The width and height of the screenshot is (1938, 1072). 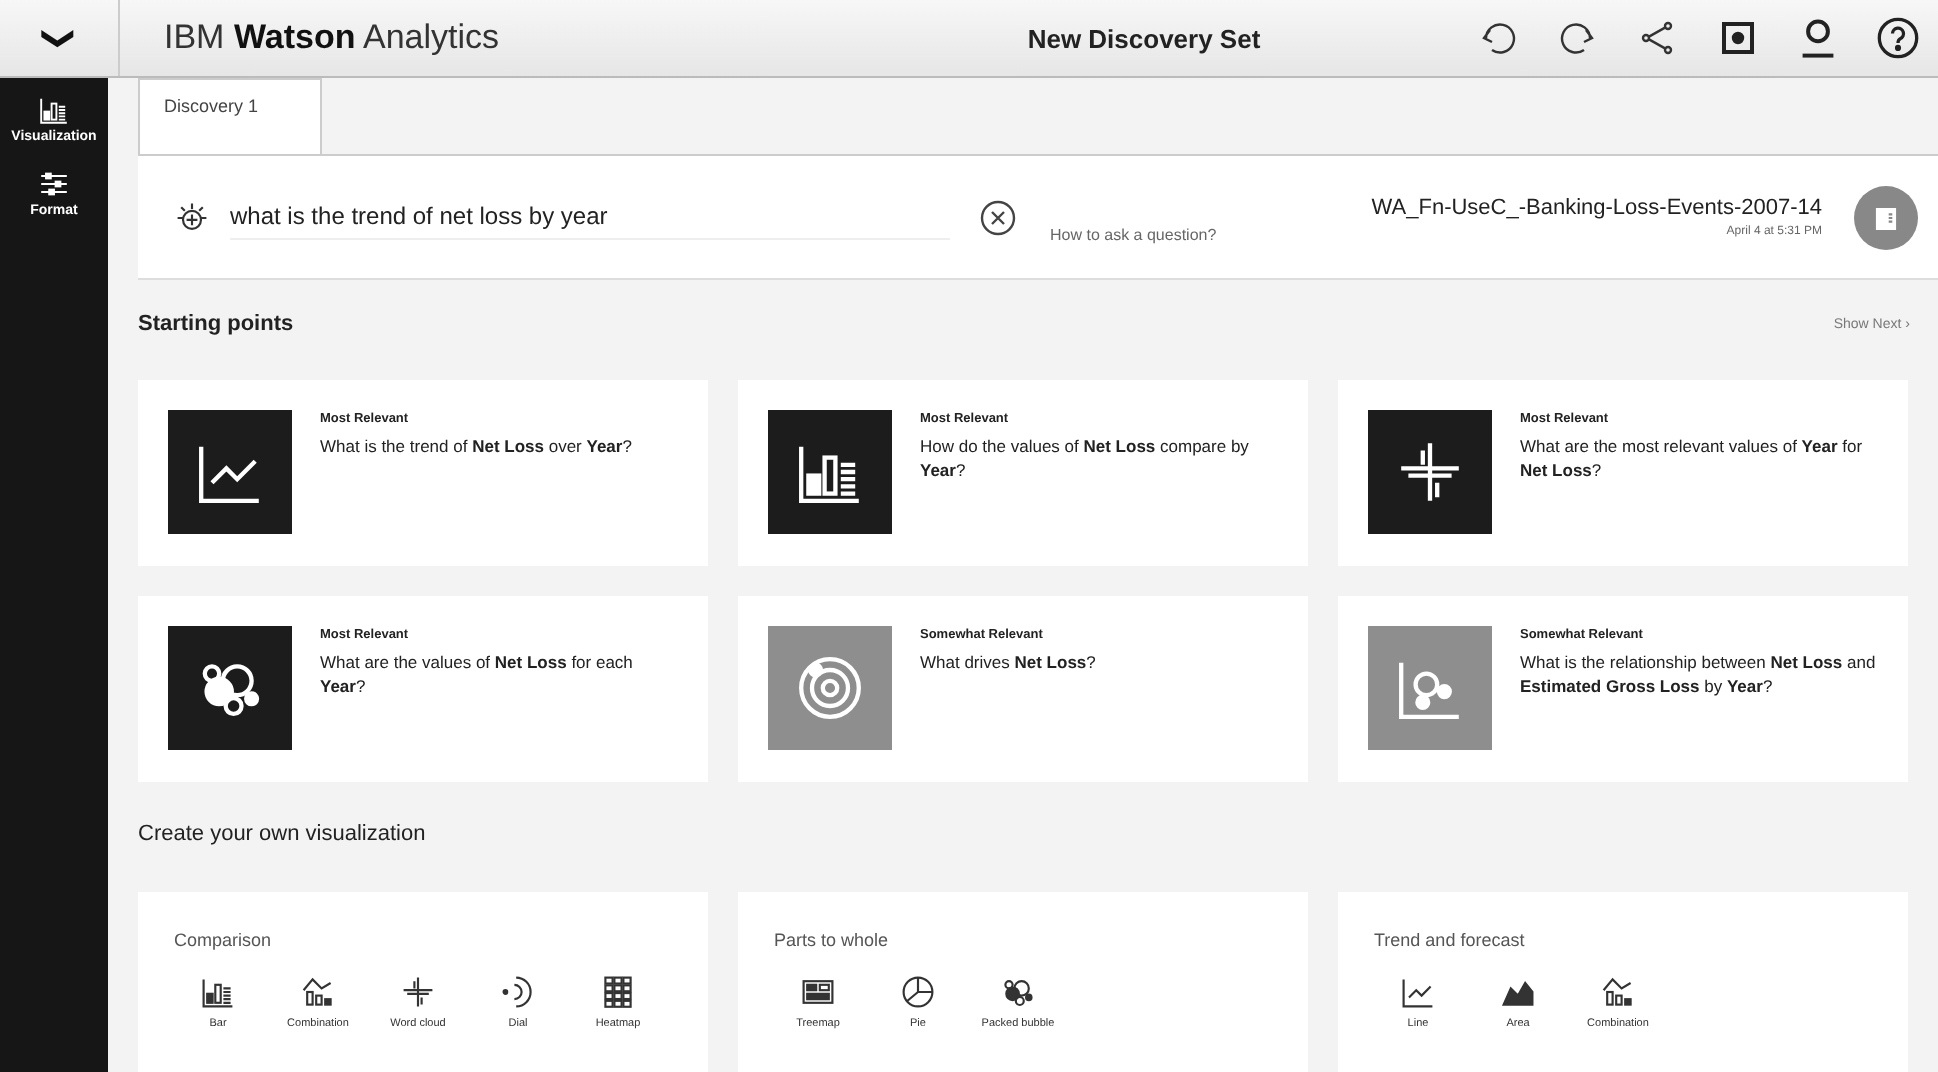 What do you see at coordinates (618, 992) in the screenshot?
I see `heatmap-chart-icon` at bounding box center [618, 992].